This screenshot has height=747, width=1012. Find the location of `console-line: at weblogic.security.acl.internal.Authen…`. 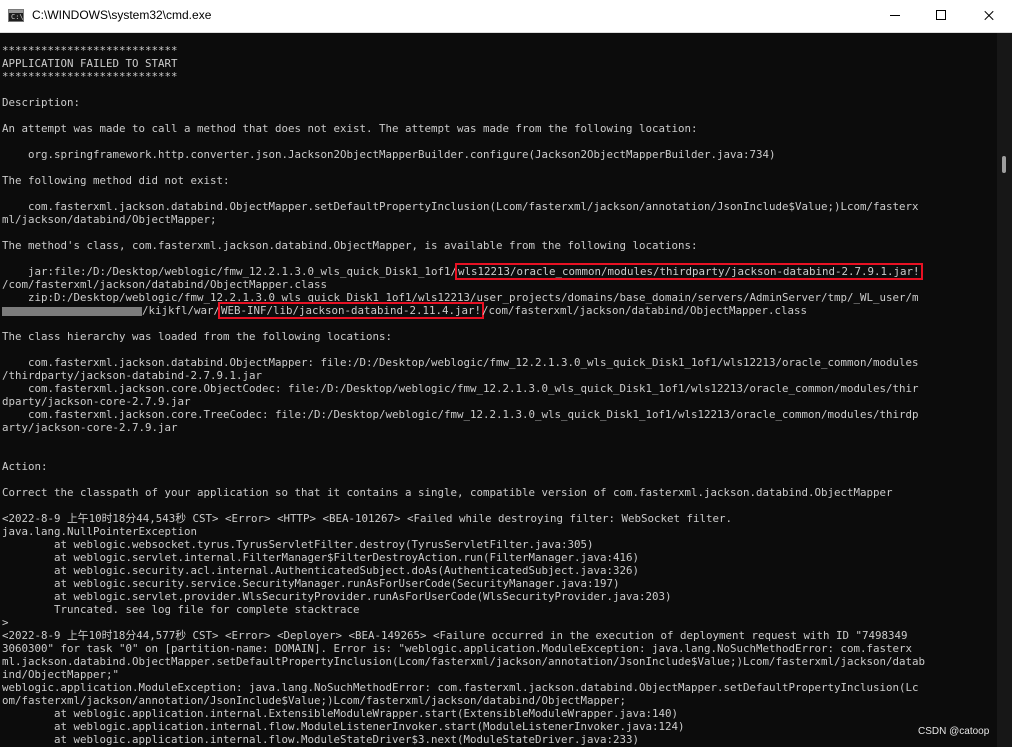

console-line: at weblogic.security.acl.internal.Authen… is located at coordinates (321, 570).